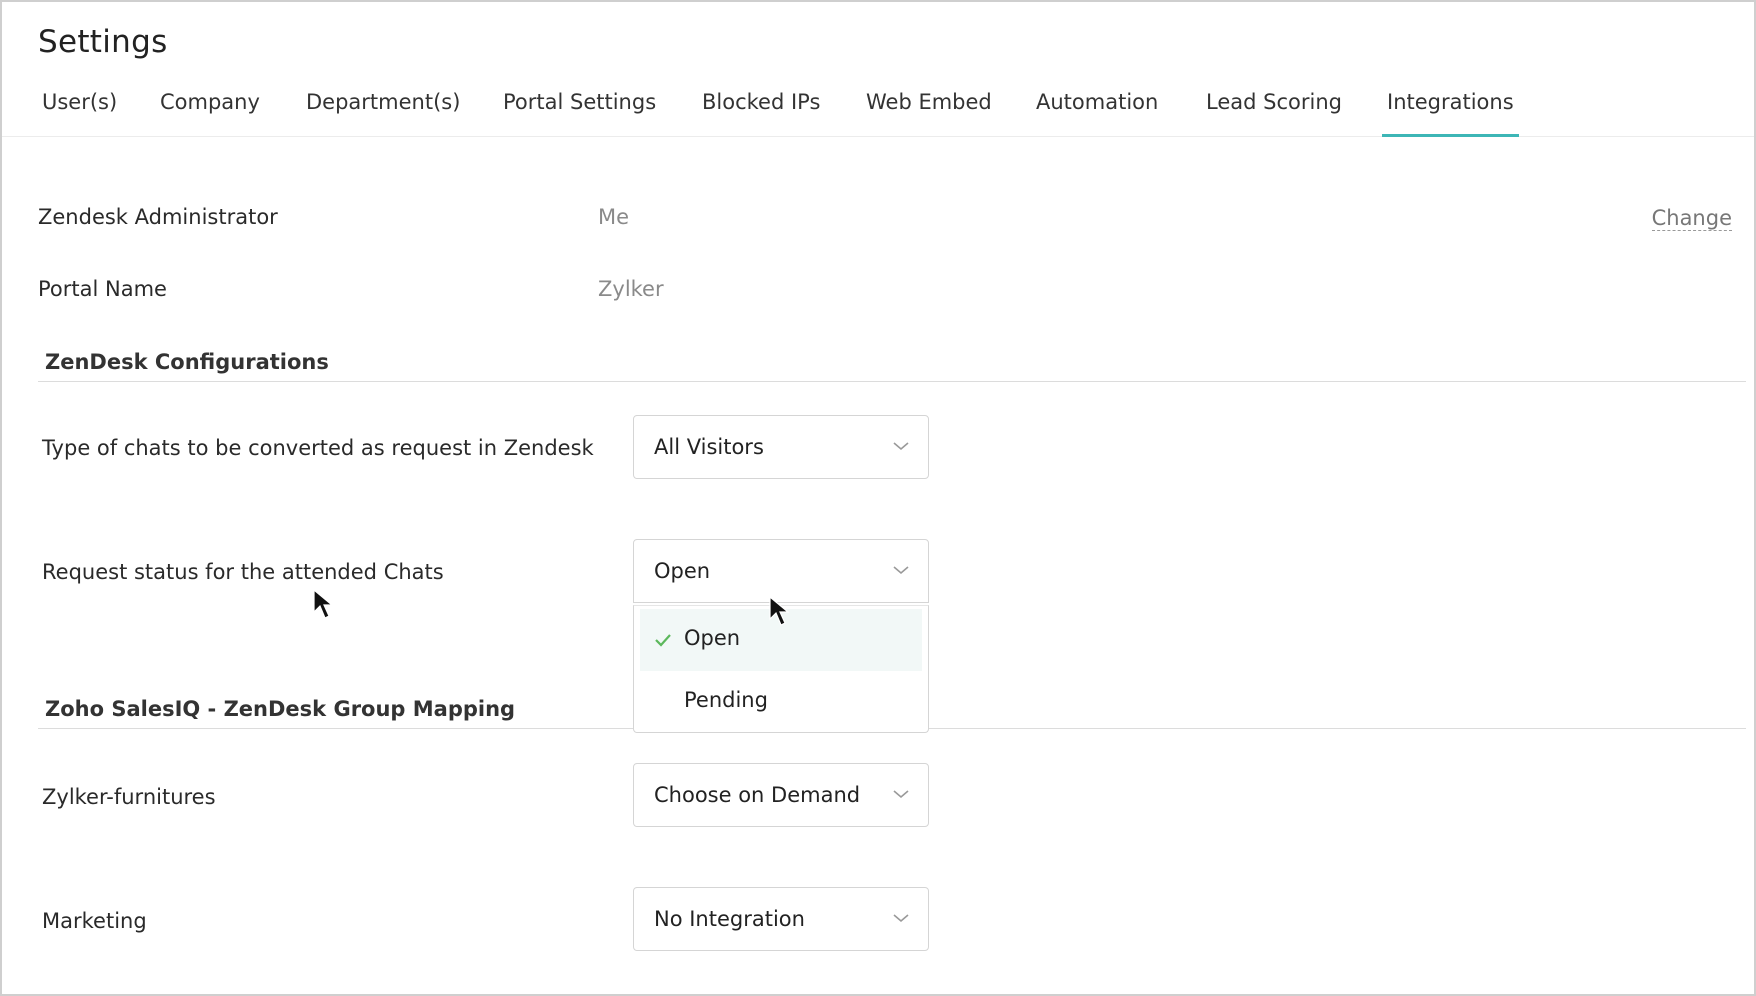 This screenshot has height=996, width=1756. What do you see at coordinates (682, 571) in the screenshot?
I see `request-status-selected-value: Open` at bounding box center [682, 571].